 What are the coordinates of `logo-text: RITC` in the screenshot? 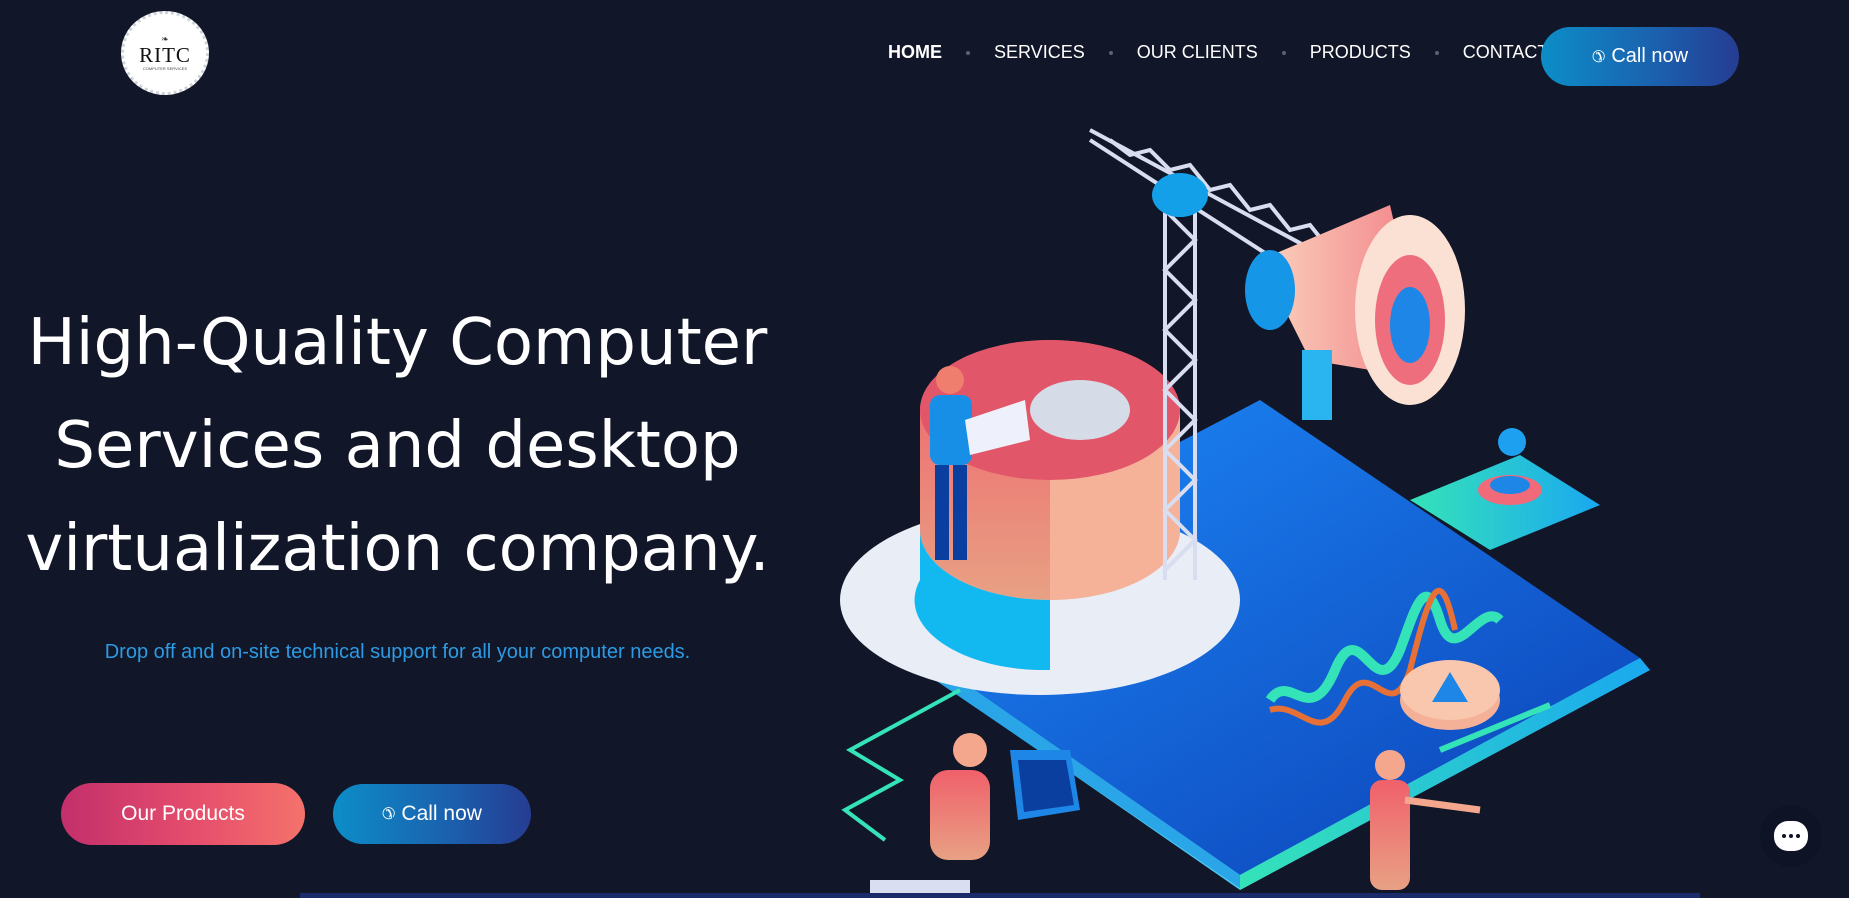 It's located at (165, 54).